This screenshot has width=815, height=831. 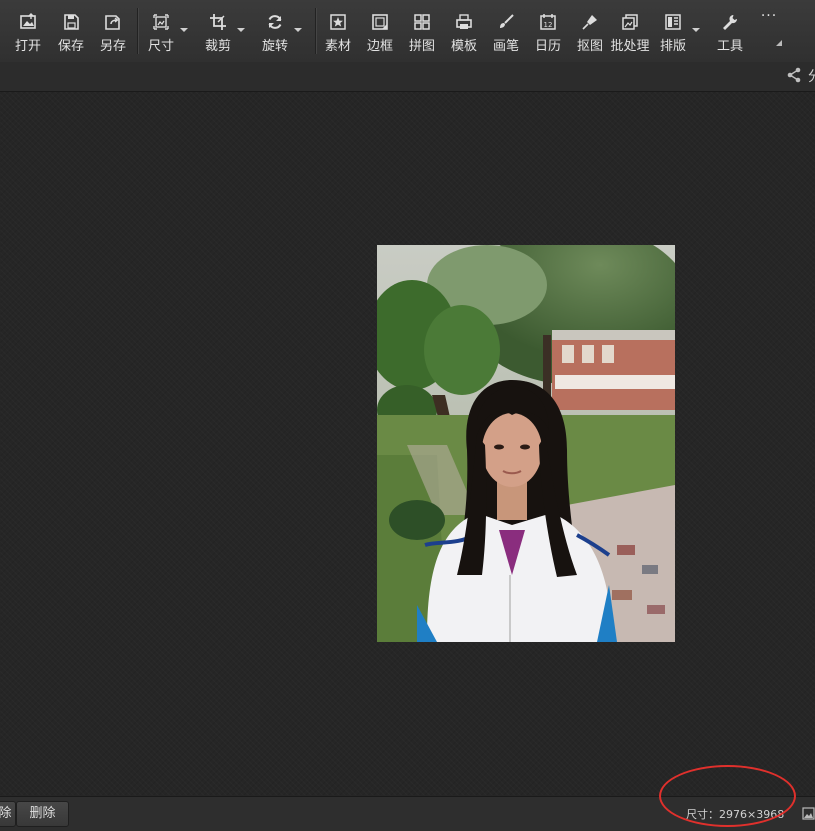 I want to click on size-label: 尺寸, so click(x=160, y=46).